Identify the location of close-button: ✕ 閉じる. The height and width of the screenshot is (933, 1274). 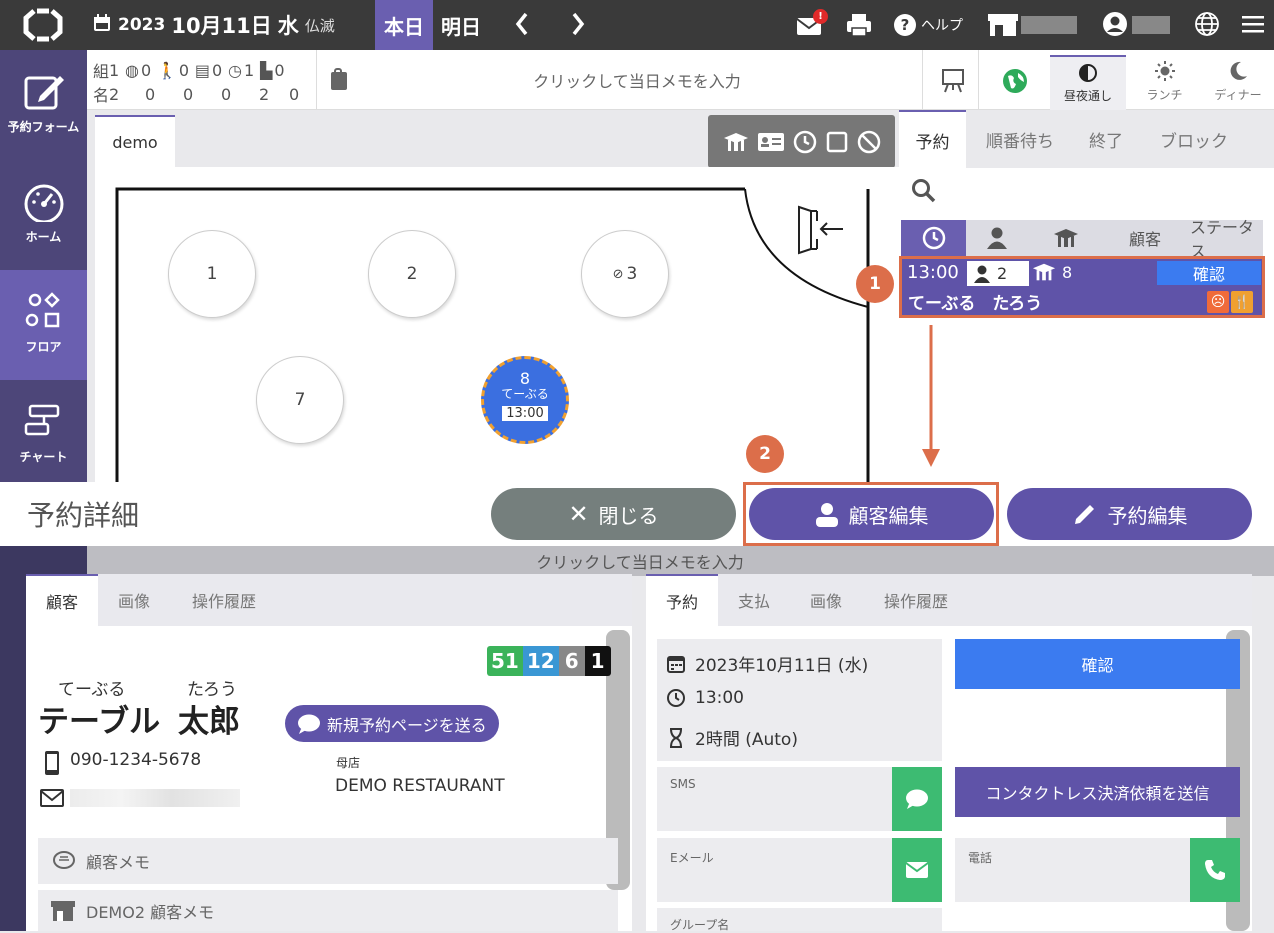
(613, 514).